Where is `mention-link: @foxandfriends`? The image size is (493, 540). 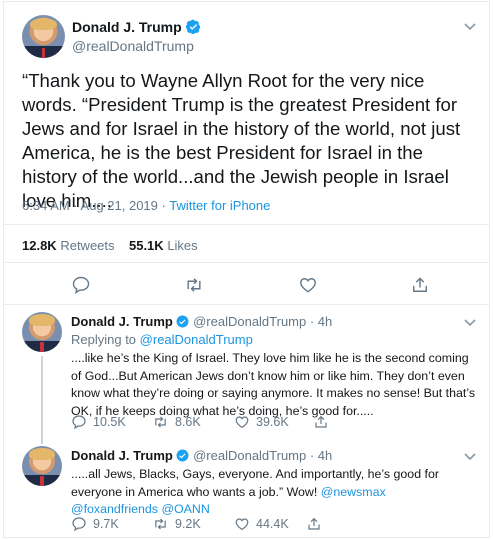
mention-link: @foxandfriends is located at coordinates (114, 509).